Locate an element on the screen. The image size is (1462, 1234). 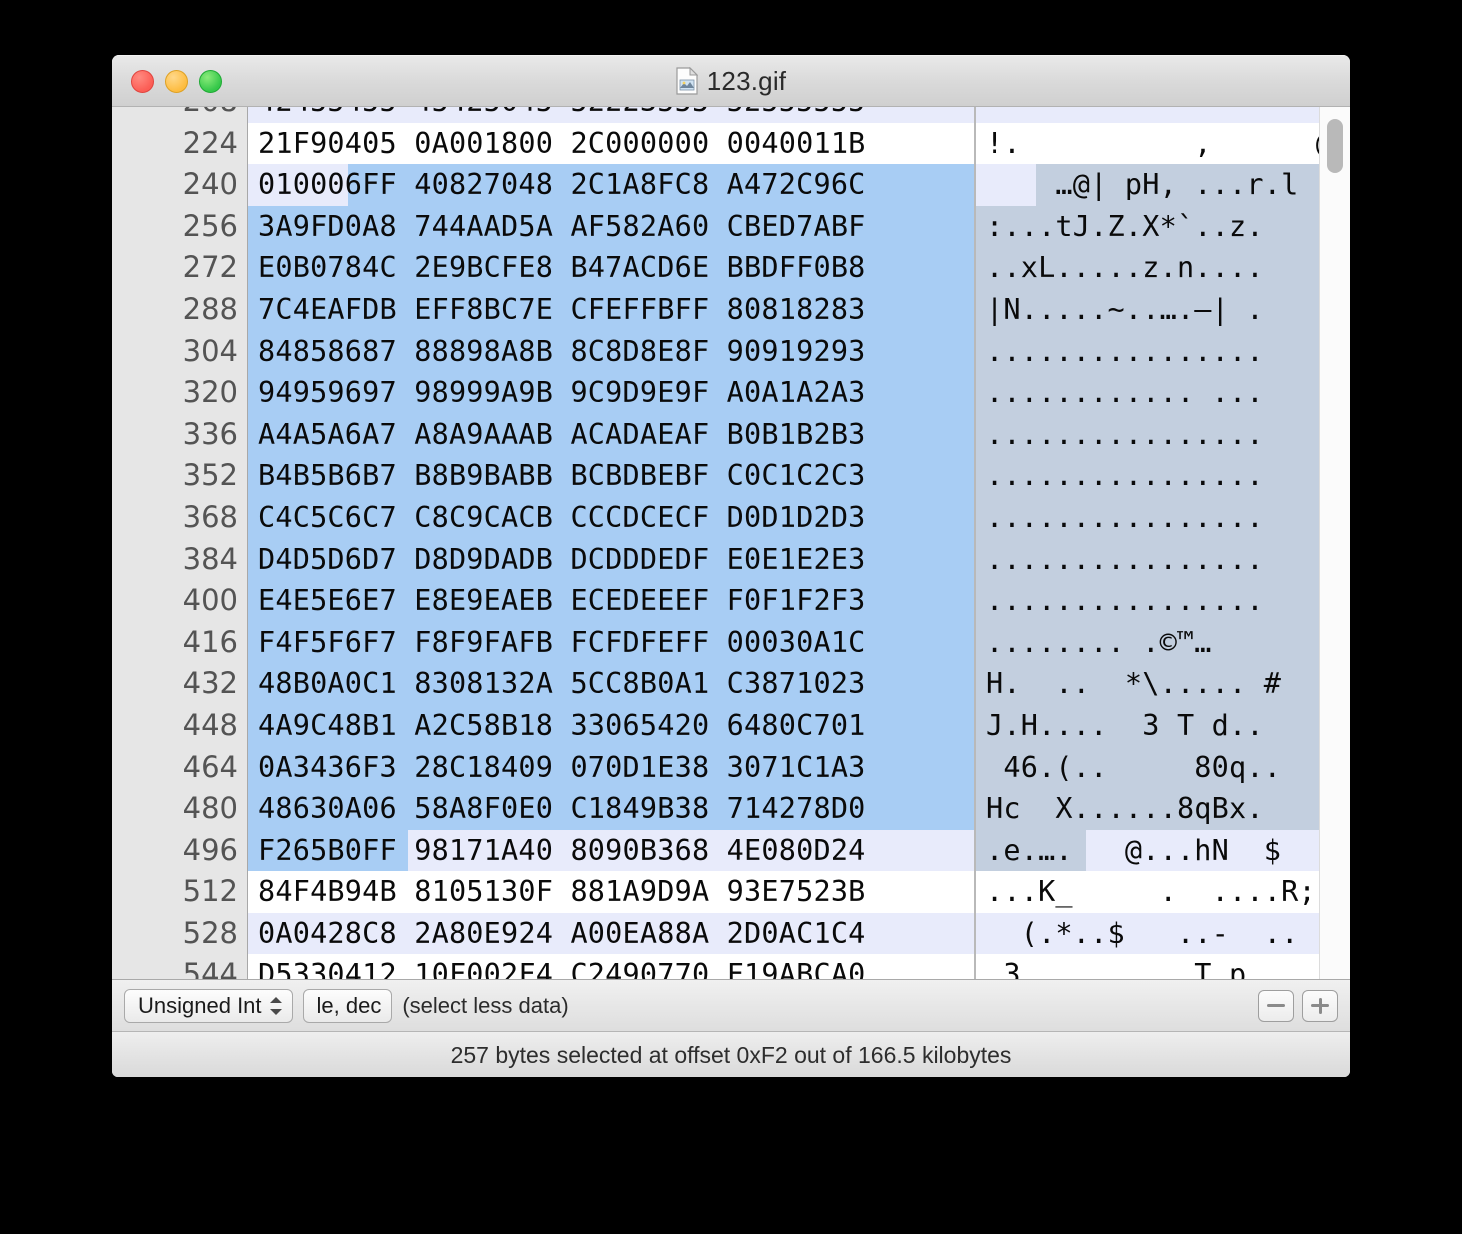
hex-row: E4E5E6E7 E8E9EAEB ECEDEEEF F0F1F2F3 is located at coordinates (611, 601).